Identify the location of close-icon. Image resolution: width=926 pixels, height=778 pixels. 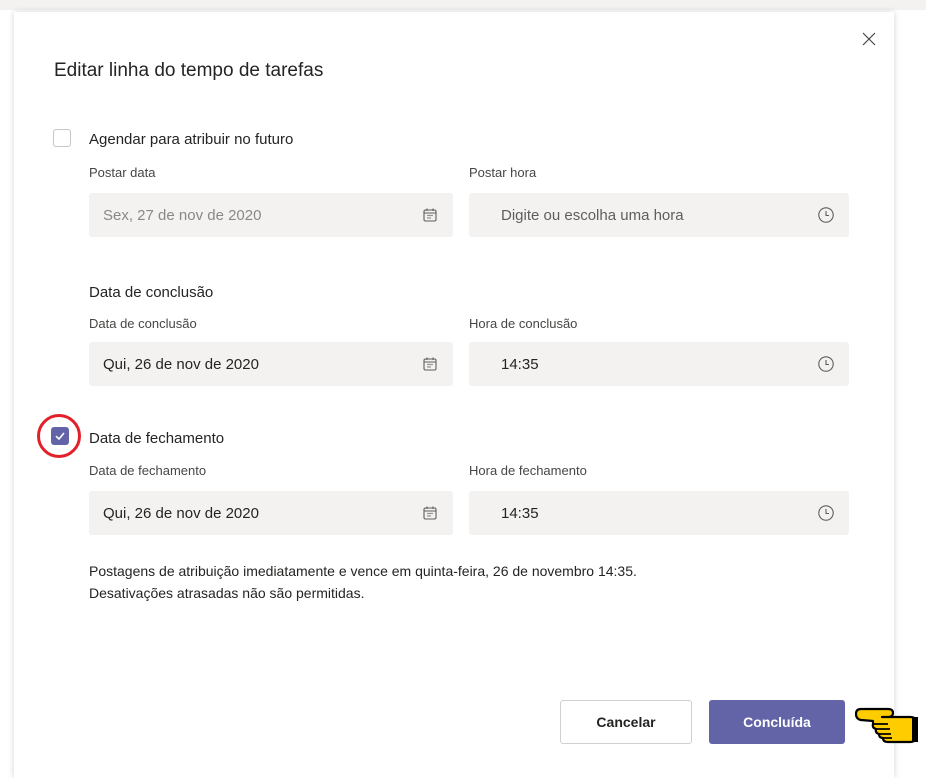
(869, 39).